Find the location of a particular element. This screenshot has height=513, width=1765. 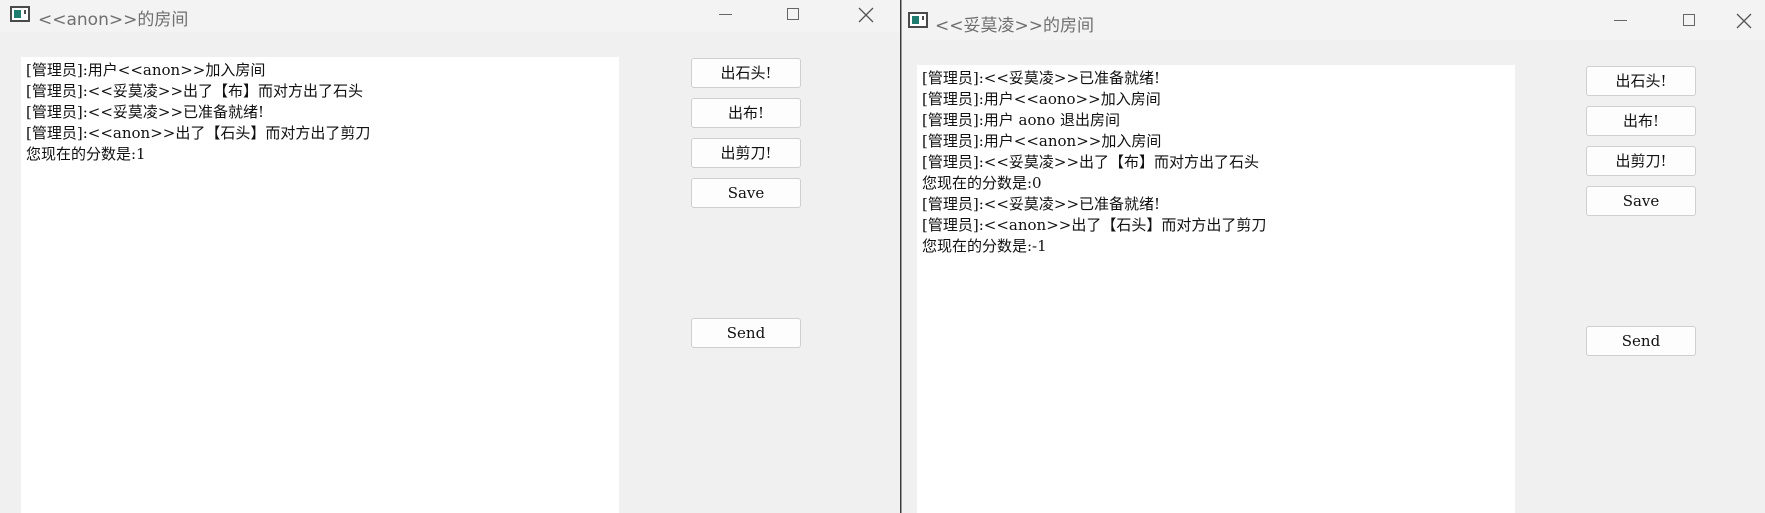

score-line: 您现在的分数是:1 is located at coordinates (86, 154).